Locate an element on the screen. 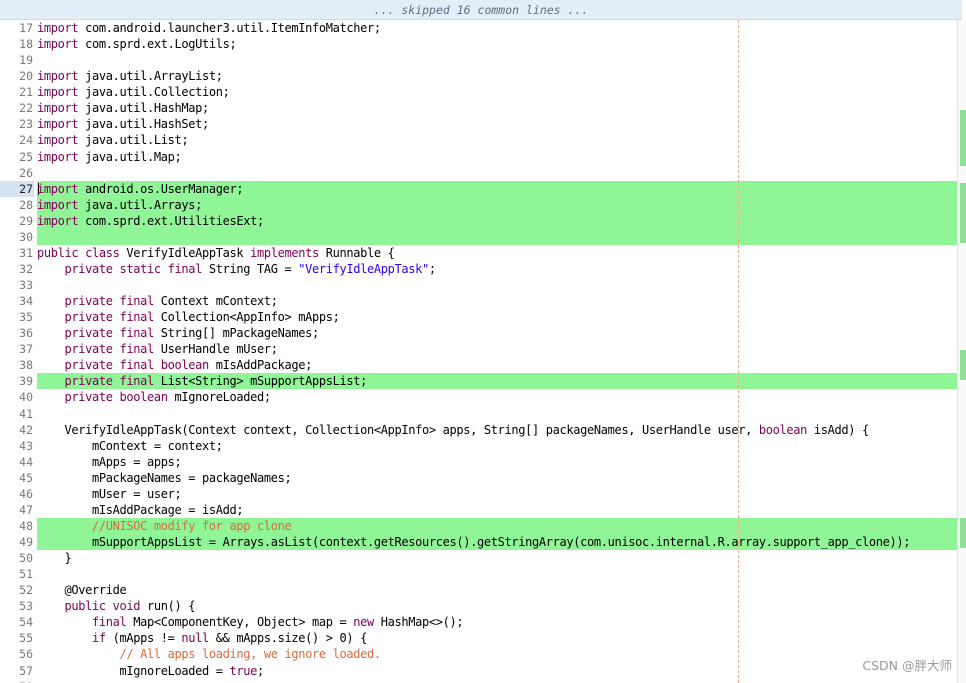  code-line: 33 is located at coordinates (478, 285).